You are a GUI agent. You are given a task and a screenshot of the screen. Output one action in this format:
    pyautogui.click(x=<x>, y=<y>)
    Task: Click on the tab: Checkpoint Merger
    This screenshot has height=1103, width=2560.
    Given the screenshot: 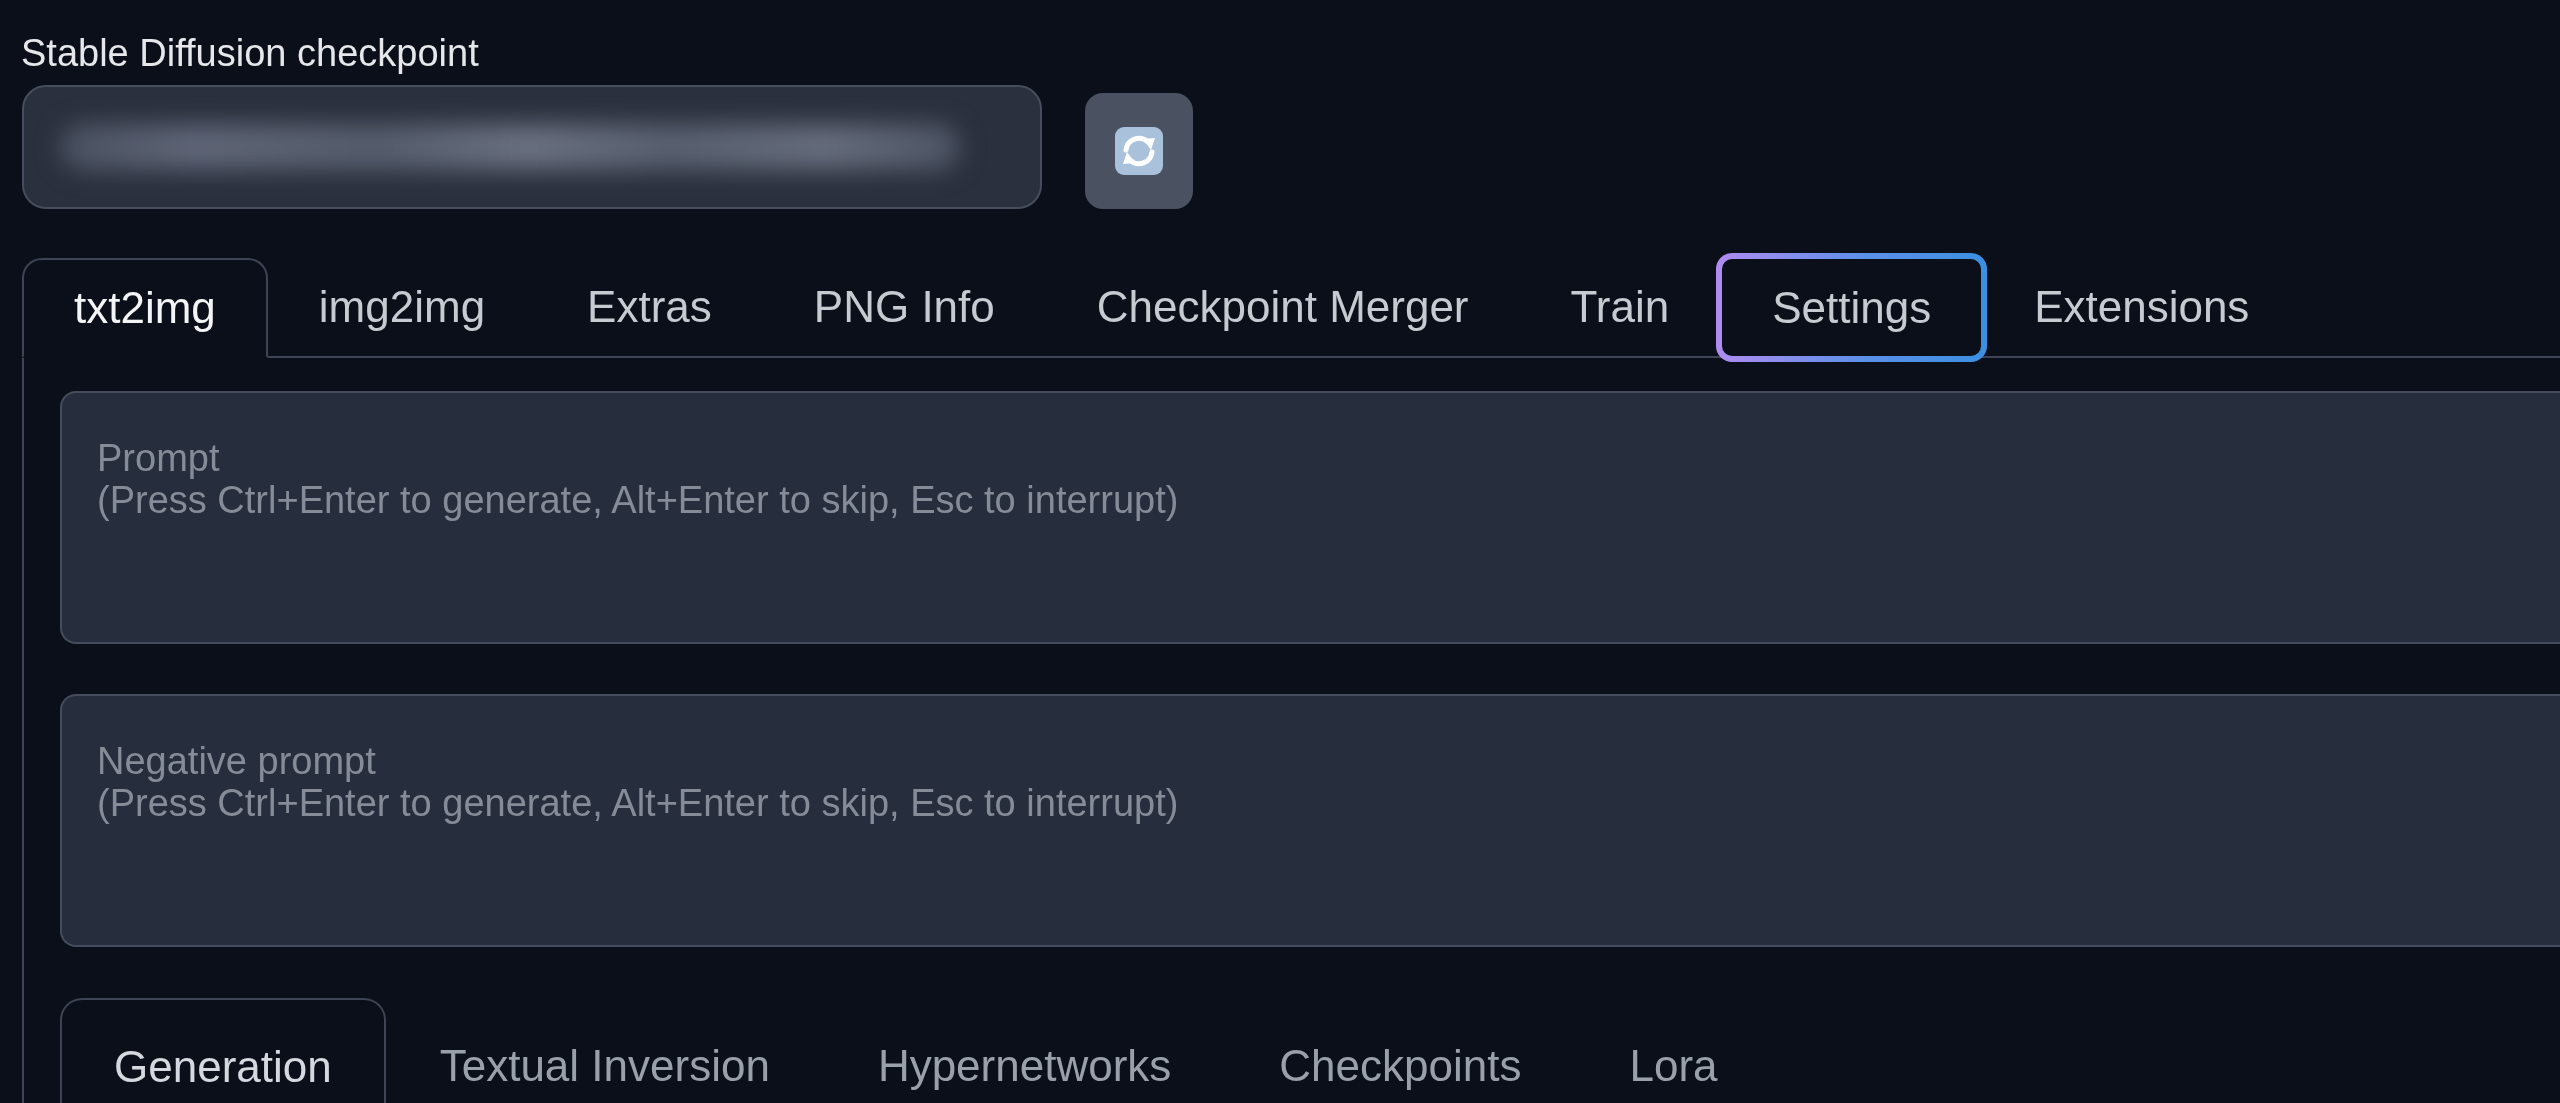 What is the action you would take?
    pyautogui.click(x=1282, y=307)
    